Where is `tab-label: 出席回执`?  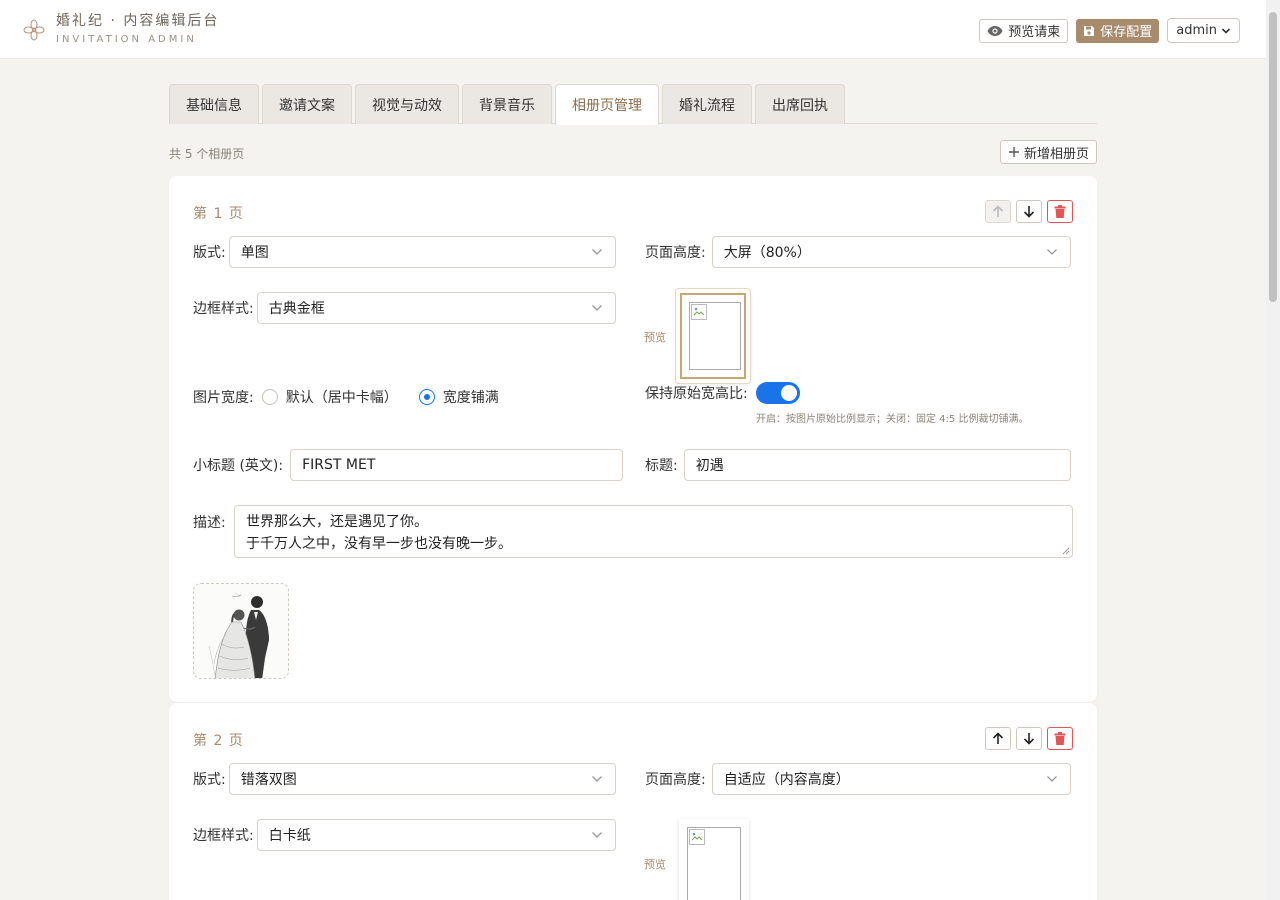 tab-label: 出席回执 is located at coordinates (800, 105).